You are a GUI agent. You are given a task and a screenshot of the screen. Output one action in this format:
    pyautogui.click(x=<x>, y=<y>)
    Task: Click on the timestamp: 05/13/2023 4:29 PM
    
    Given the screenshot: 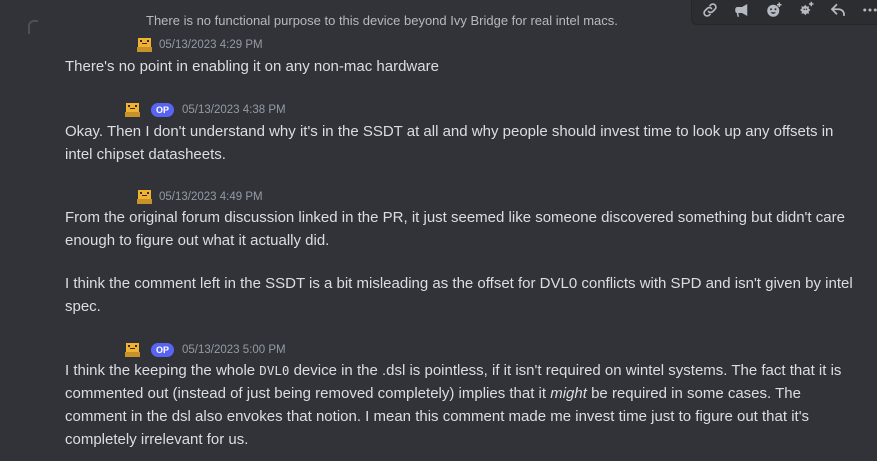 What is the action you would take?
    pyautogui.click(x=211, y=45)
    